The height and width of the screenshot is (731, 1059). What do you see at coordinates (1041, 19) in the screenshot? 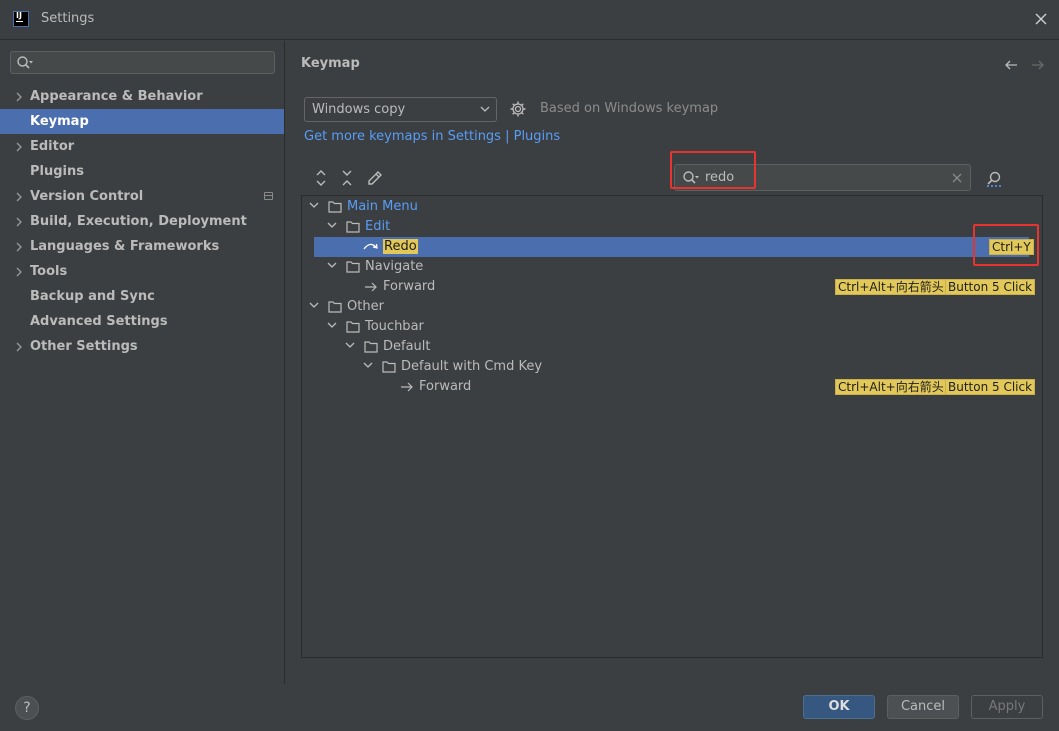
I see `close-icon` at bounding box center [1041, 19].